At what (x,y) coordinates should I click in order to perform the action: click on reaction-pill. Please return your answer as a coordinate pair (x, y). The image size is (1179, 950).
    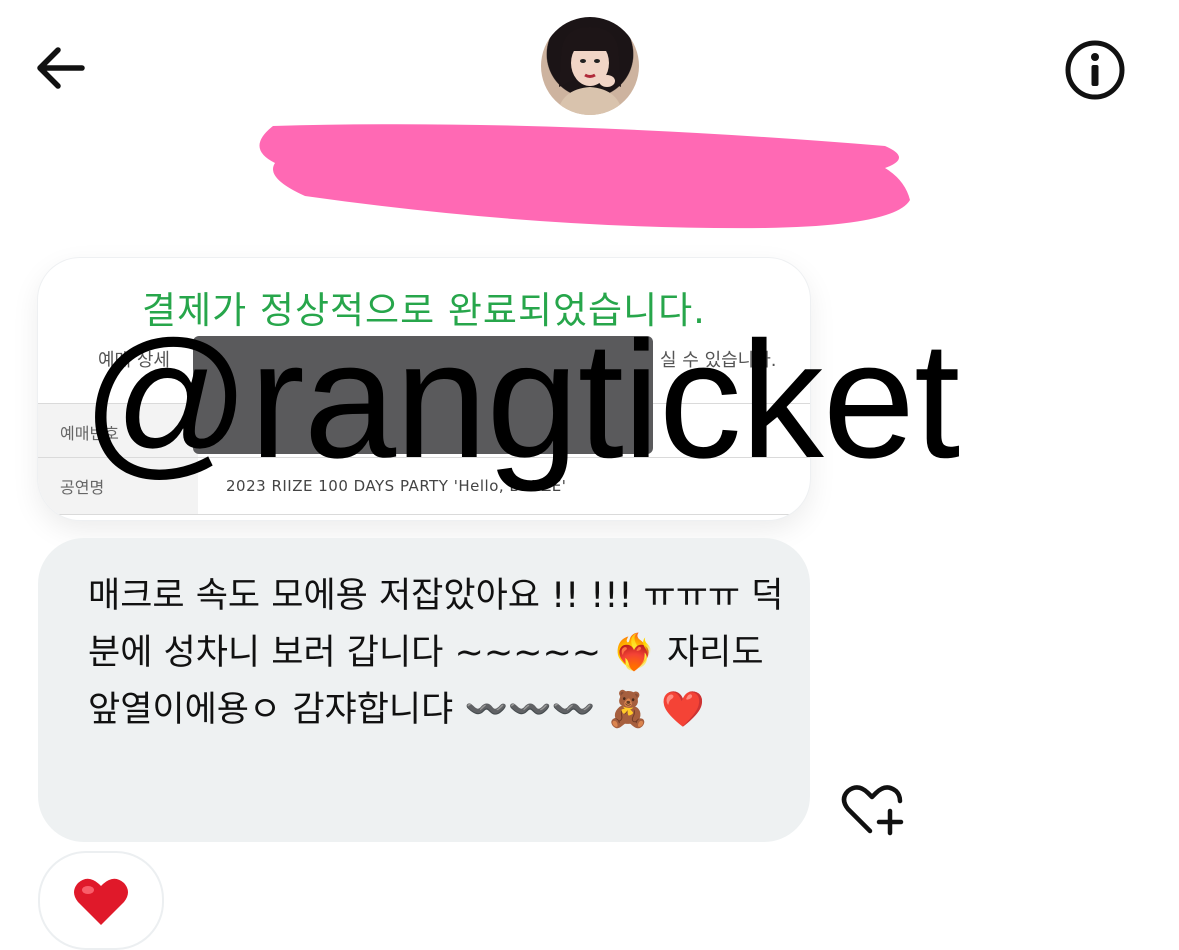
    Looking at the image, I should click on (101, 900).